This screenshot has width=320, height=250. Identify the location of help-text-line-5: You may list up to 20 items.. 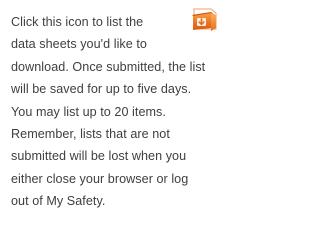
(88, 111).